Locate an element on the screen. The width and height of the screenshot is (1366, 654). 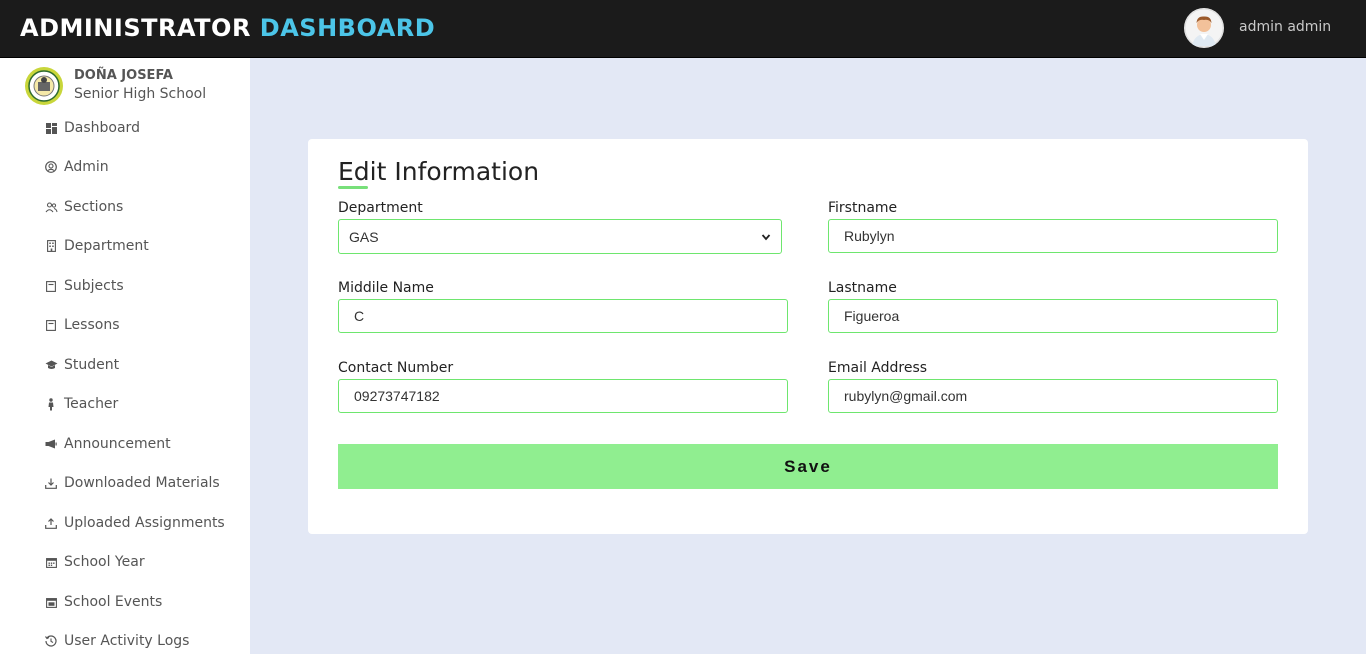
user-avatar-icon is located at coordinates (1204, 28).